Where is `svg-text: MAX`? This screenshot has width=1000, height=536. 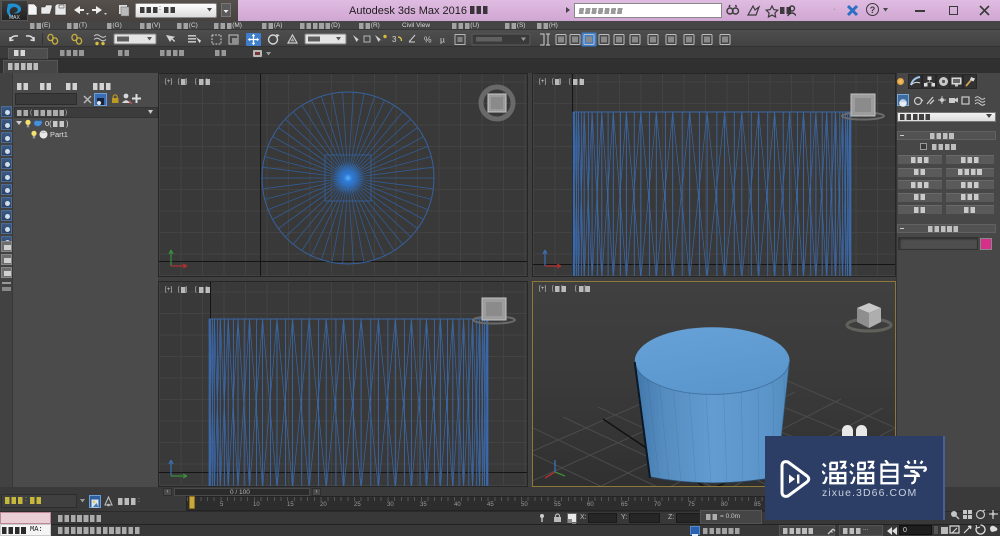
svg-text: MAX is located at coordinates (15, 17).